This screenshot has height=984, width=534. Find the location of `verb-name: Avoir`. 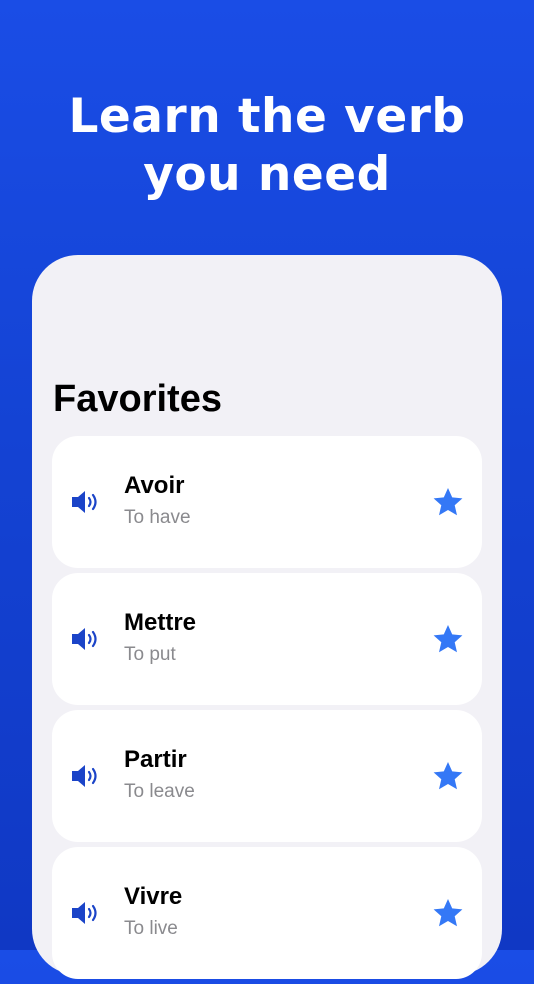

verb-name: Avoir is located at coordinates (154, 485).